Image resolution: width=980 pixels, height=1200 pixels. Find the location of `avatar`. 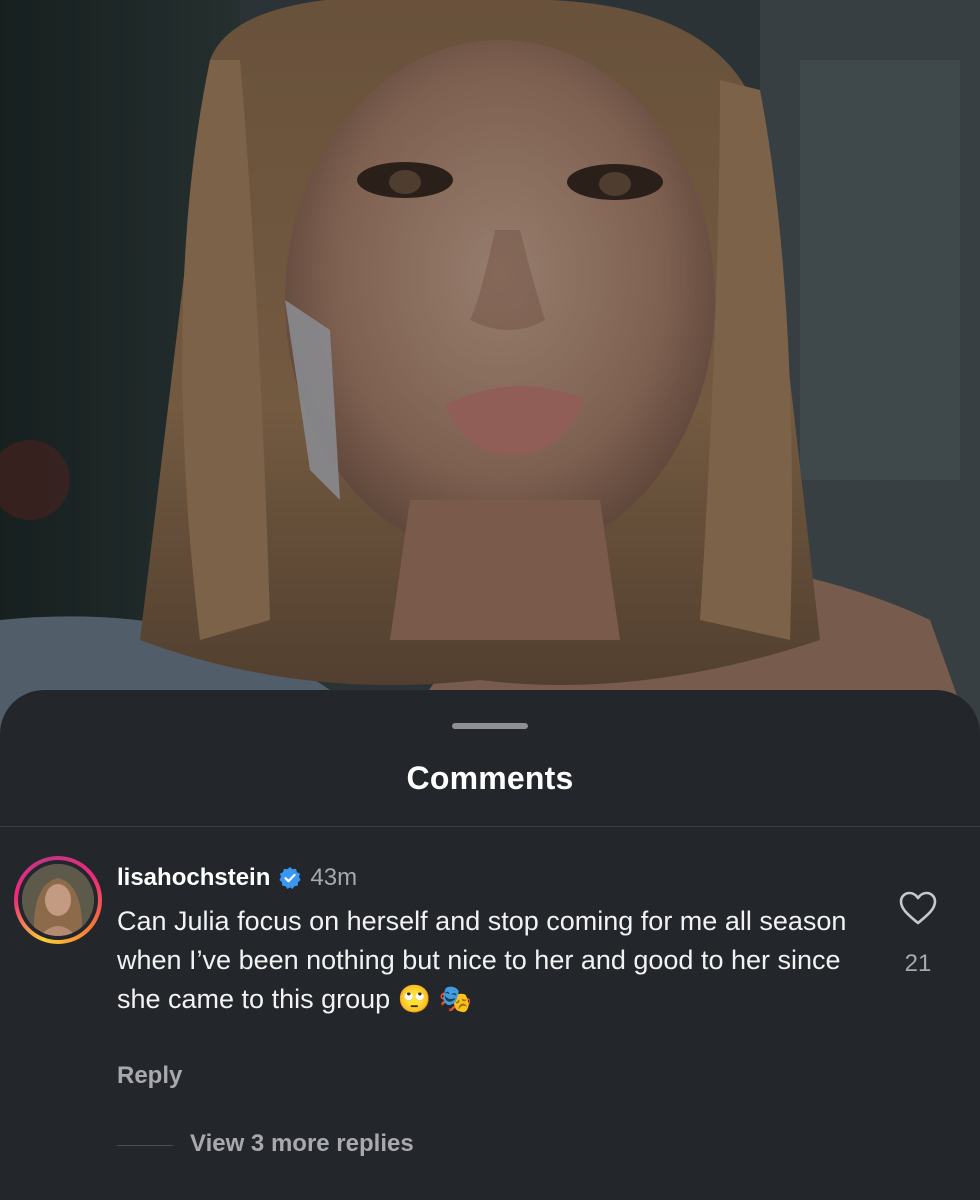

avatar is located at coordinates (58, 900).